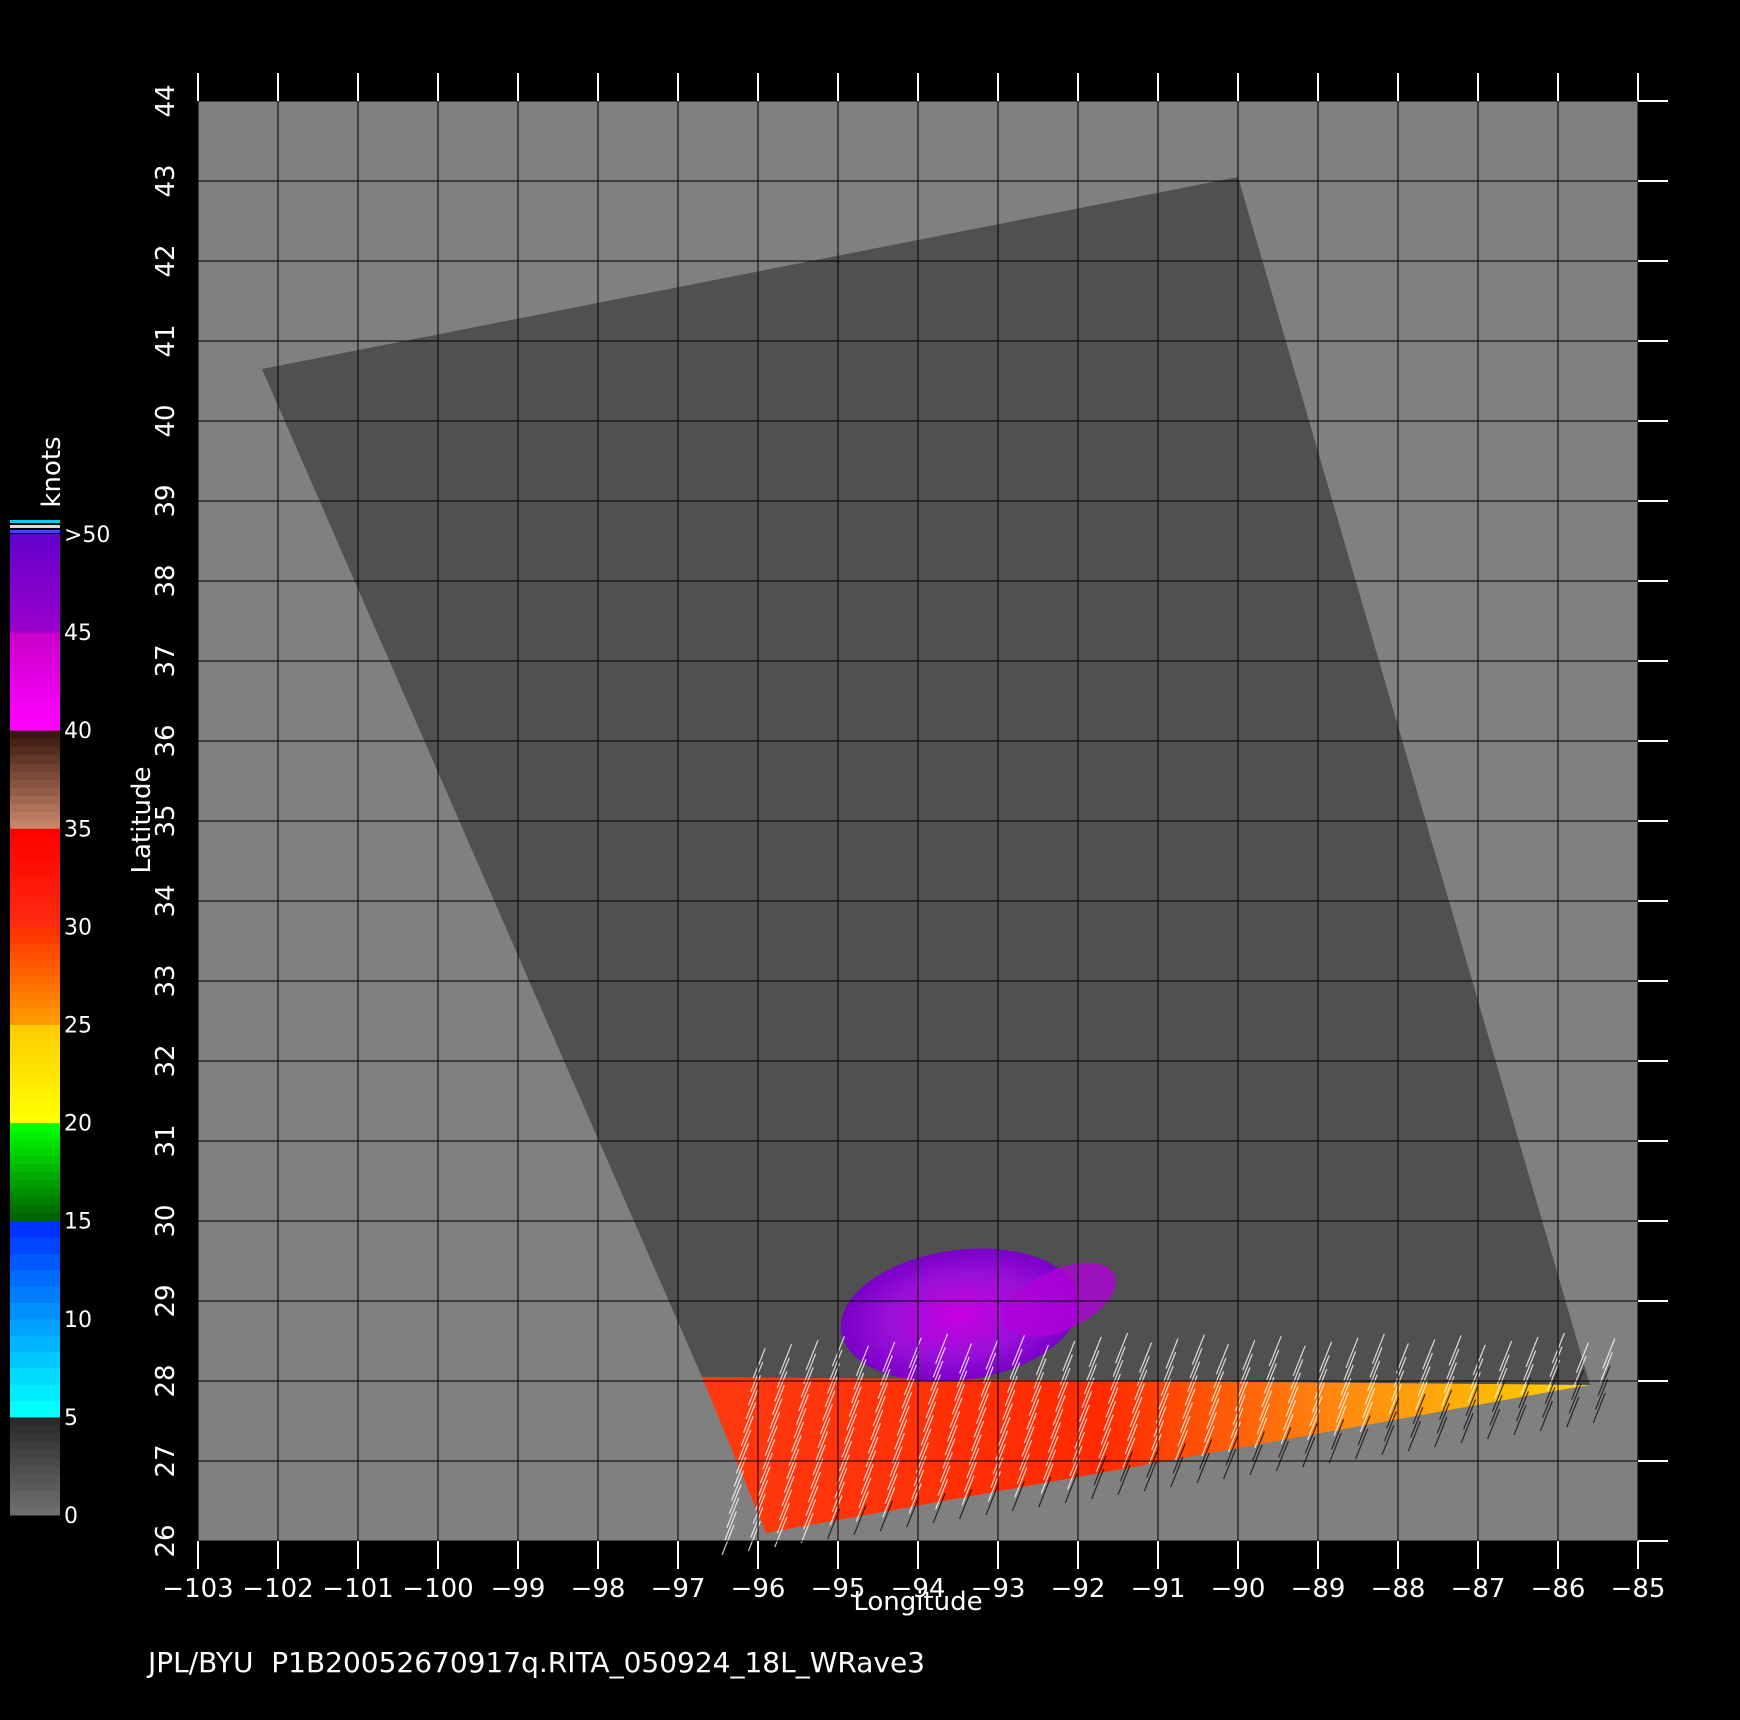 Image resolution: width=1740 pixels, height=1720 pixels. What do you see at coordinates (1238, 1589) in the screenshot?
I see `x-tick-label: −90` at bounding box center [1238, 1589].